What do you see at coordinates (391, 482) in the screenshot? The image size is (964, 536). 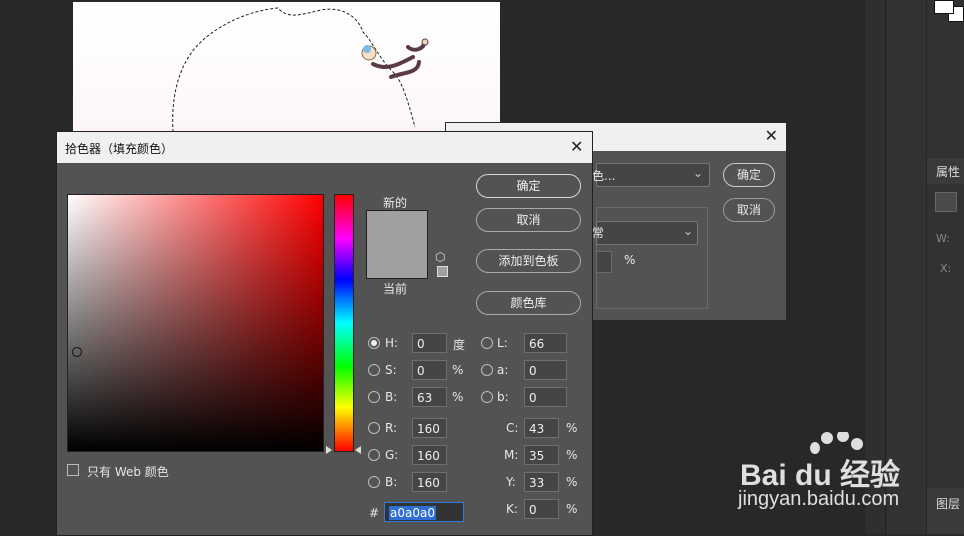 I see `blue-label: B:` at bounding box center [391, 482].